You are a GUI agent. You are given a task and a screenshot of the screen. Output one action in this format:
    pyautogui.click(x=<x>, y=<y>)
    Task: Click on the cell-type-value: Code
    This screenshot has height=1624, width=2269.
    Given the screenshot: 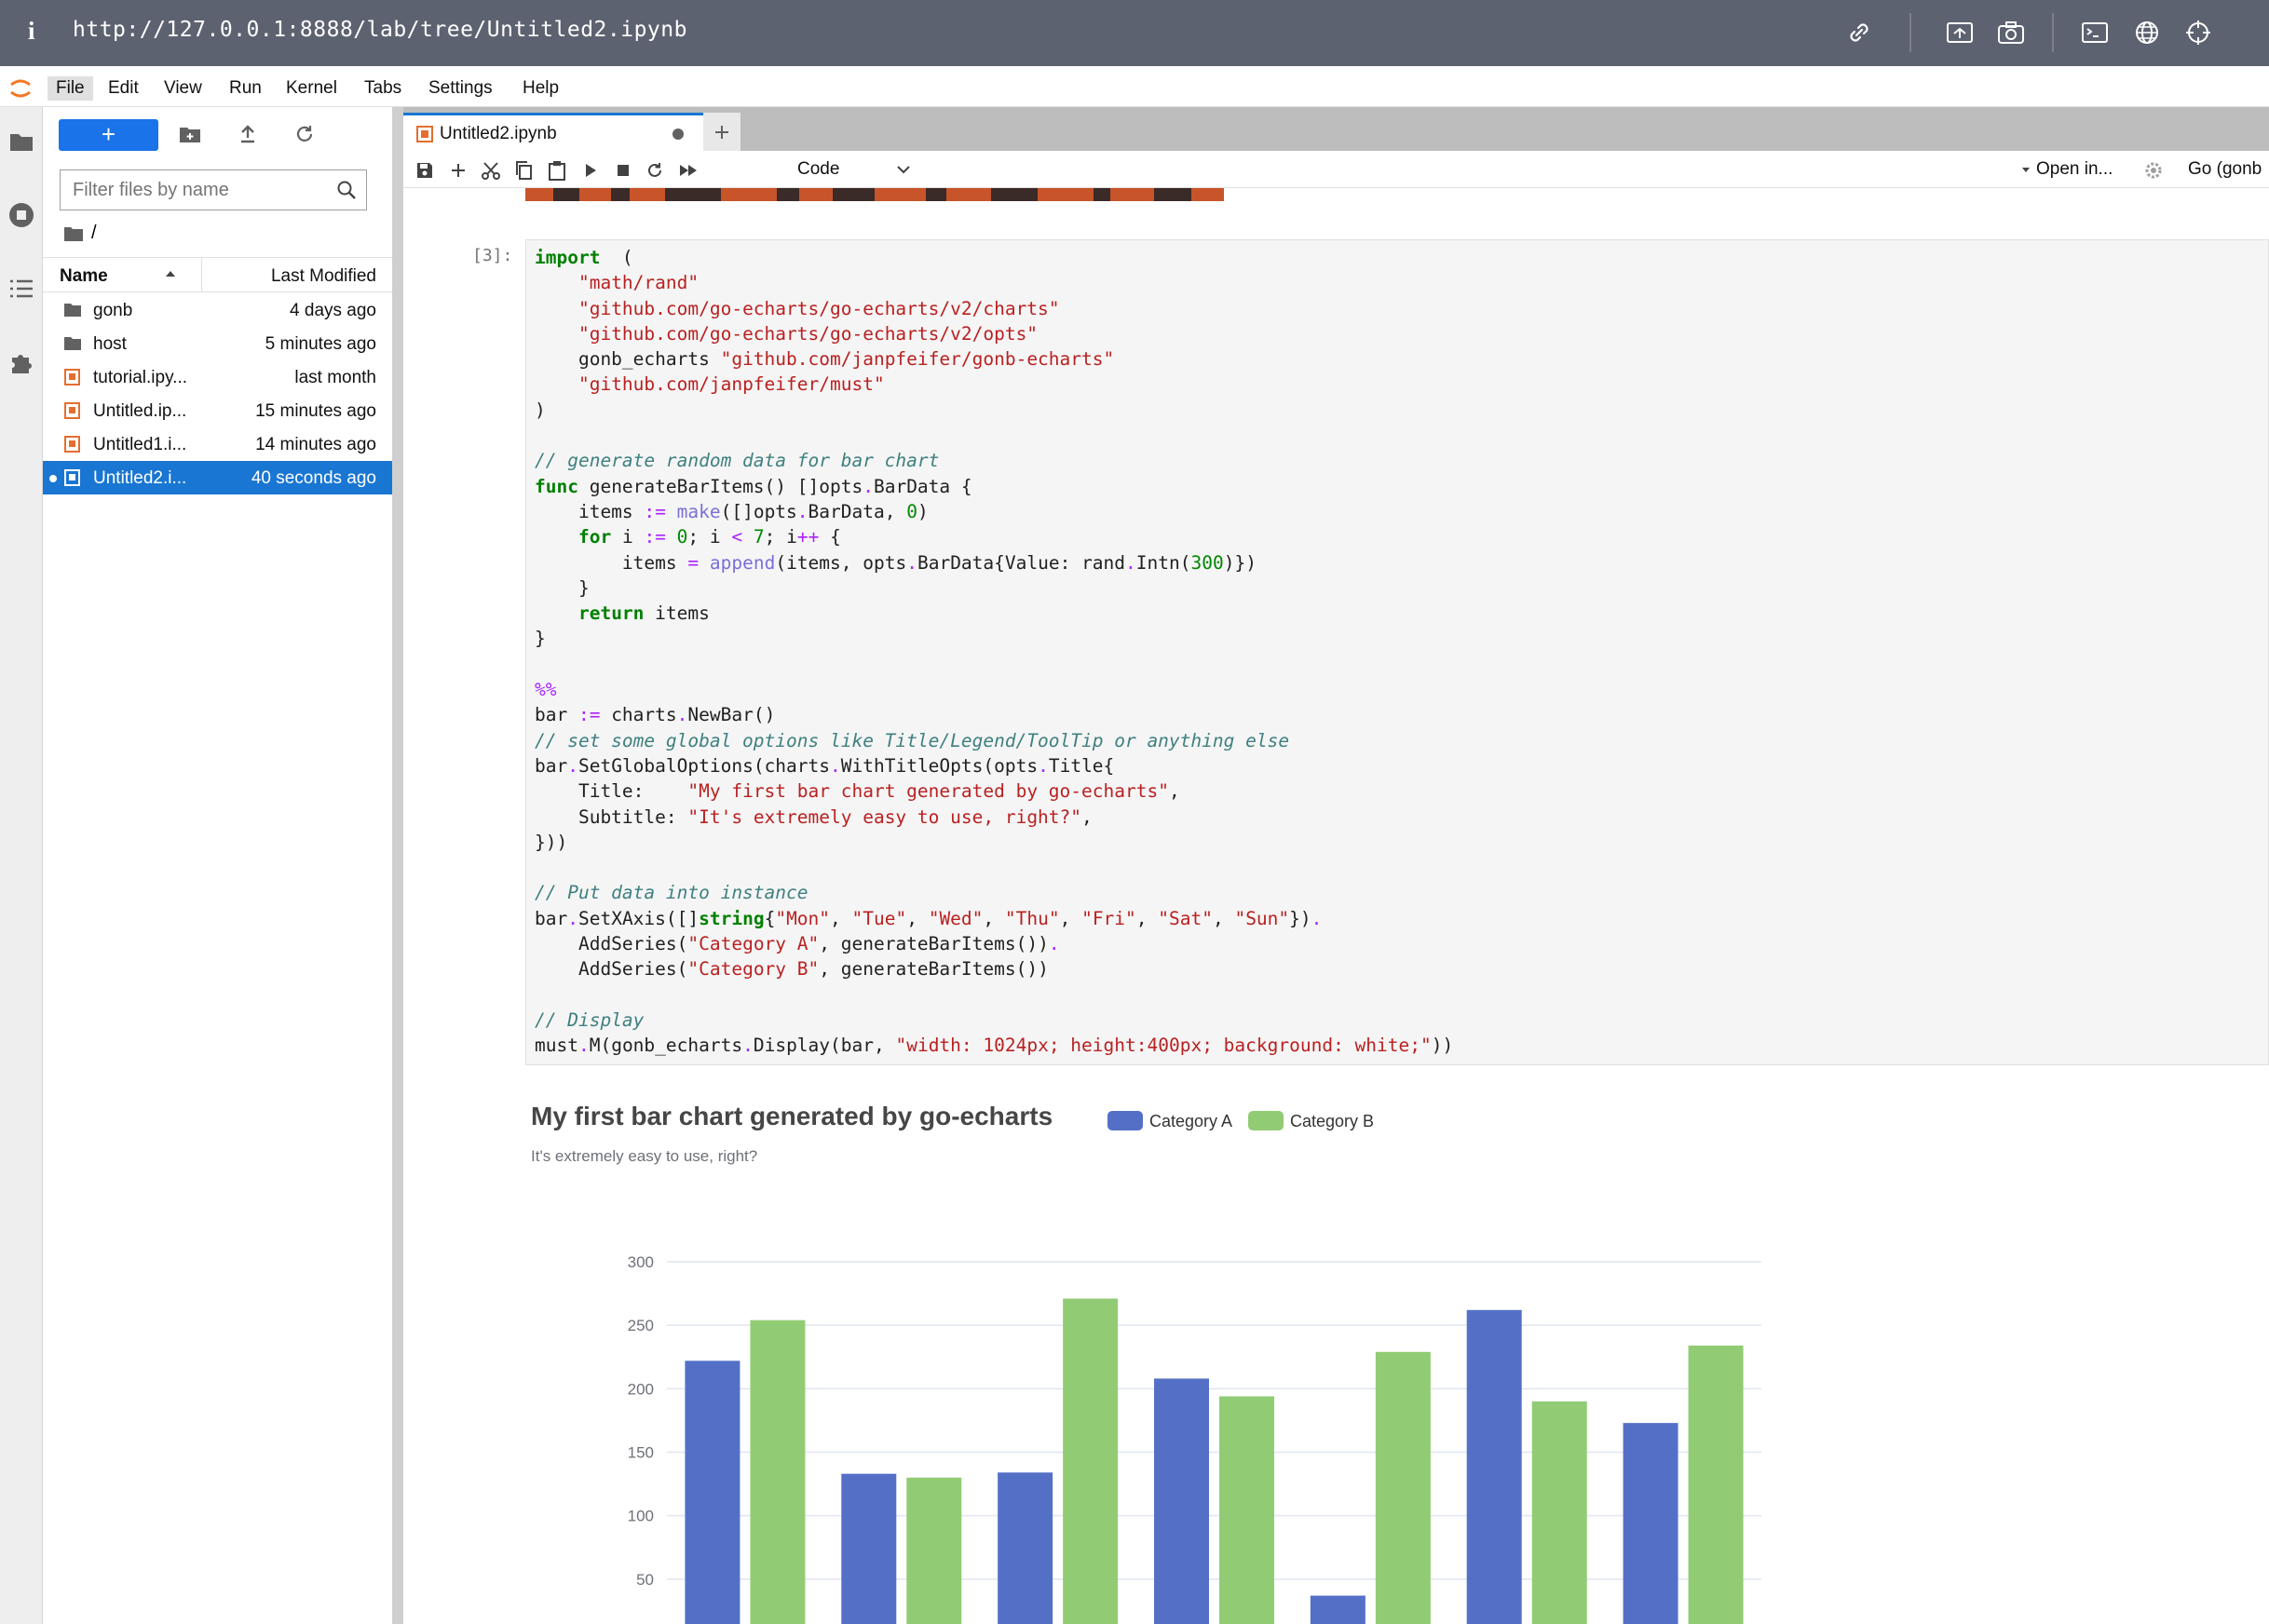 What is the action you would take?
    pyautogui.click(x=818, y=169)
    